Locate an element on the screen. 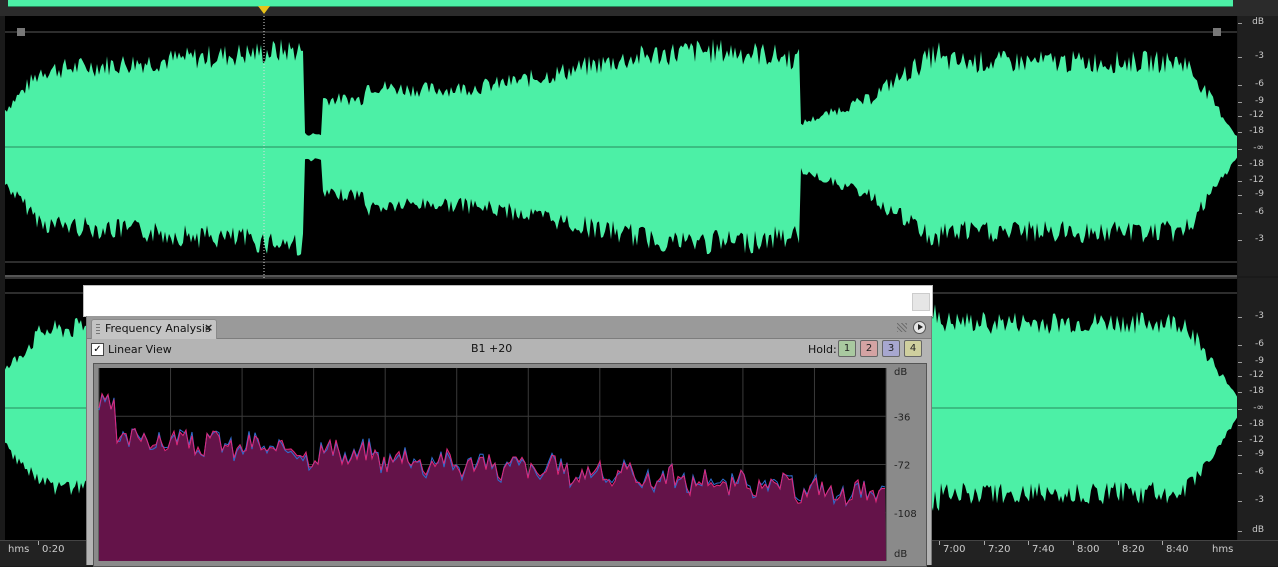 The image size is (1278, 567). options-bar: ✓ Linear View B1 +20 Hold: 1234 is located at coordinates (509, 350).